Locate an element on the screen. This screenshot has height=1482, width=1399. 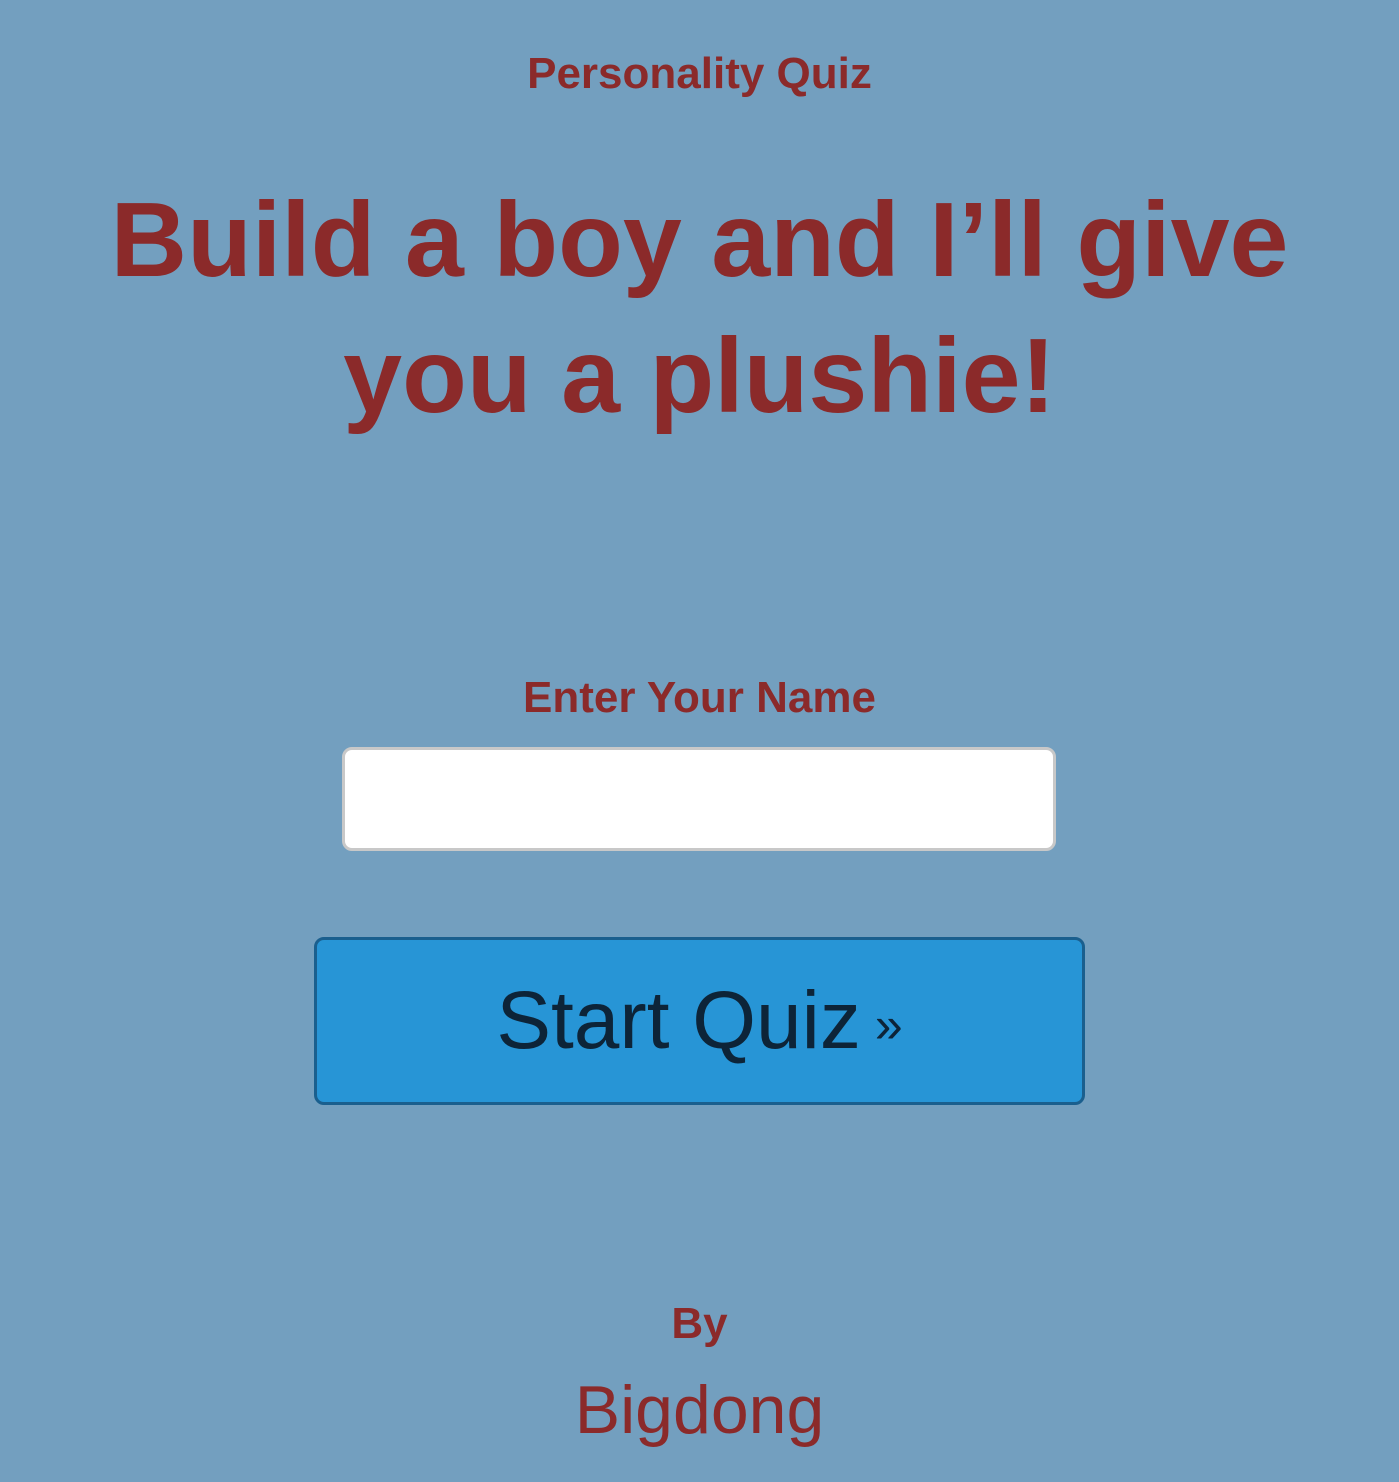
double-chevron-right-icon: » is located at coordinates (888, 1025).